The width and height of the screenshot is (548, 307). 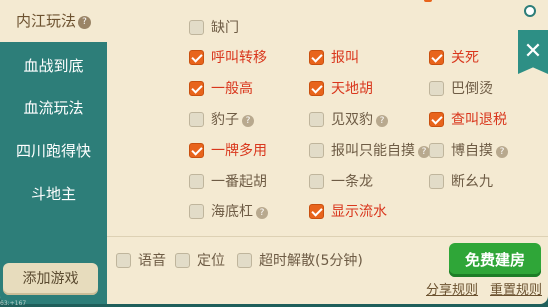 What do you see at coordinates (152, 261) in the screenshot?
I see `option-label: 语音` at bounding box center [152, 261].